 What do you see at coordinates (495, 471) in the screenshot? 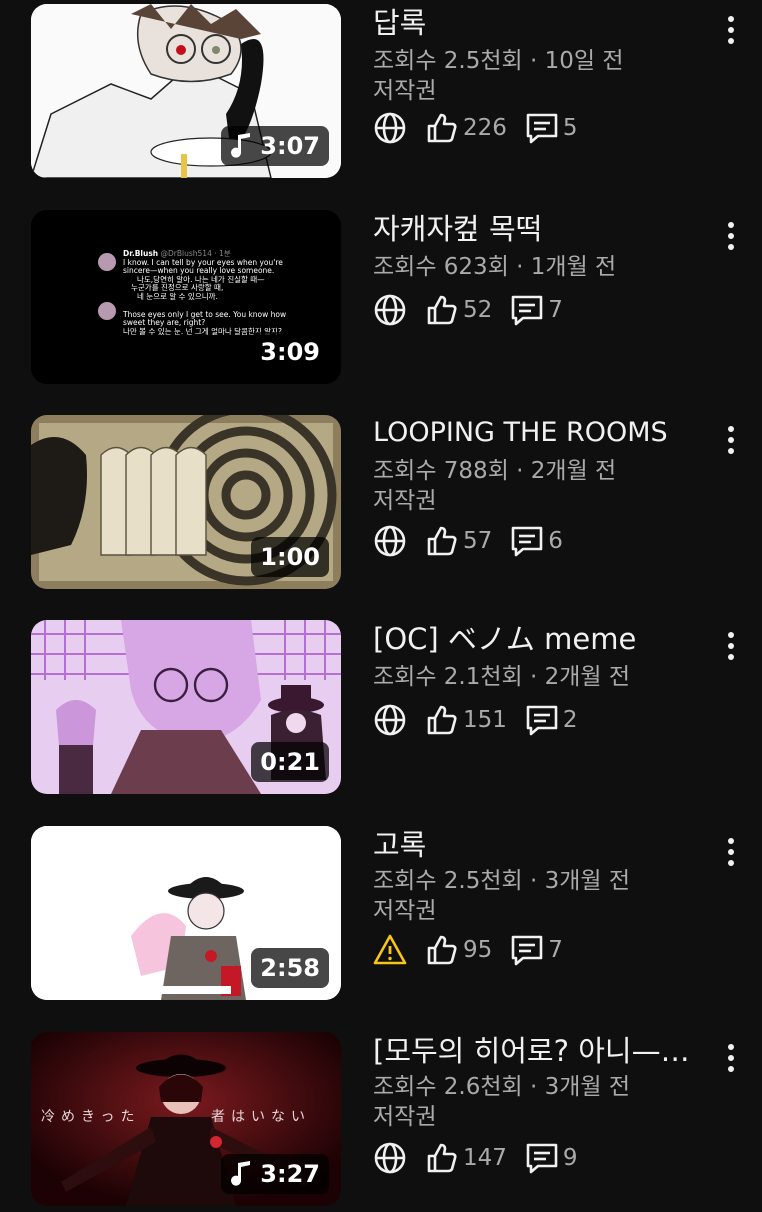
I see `video-meta: 조회수 788회 · 2개월 전` at bounding box center [495, 471].